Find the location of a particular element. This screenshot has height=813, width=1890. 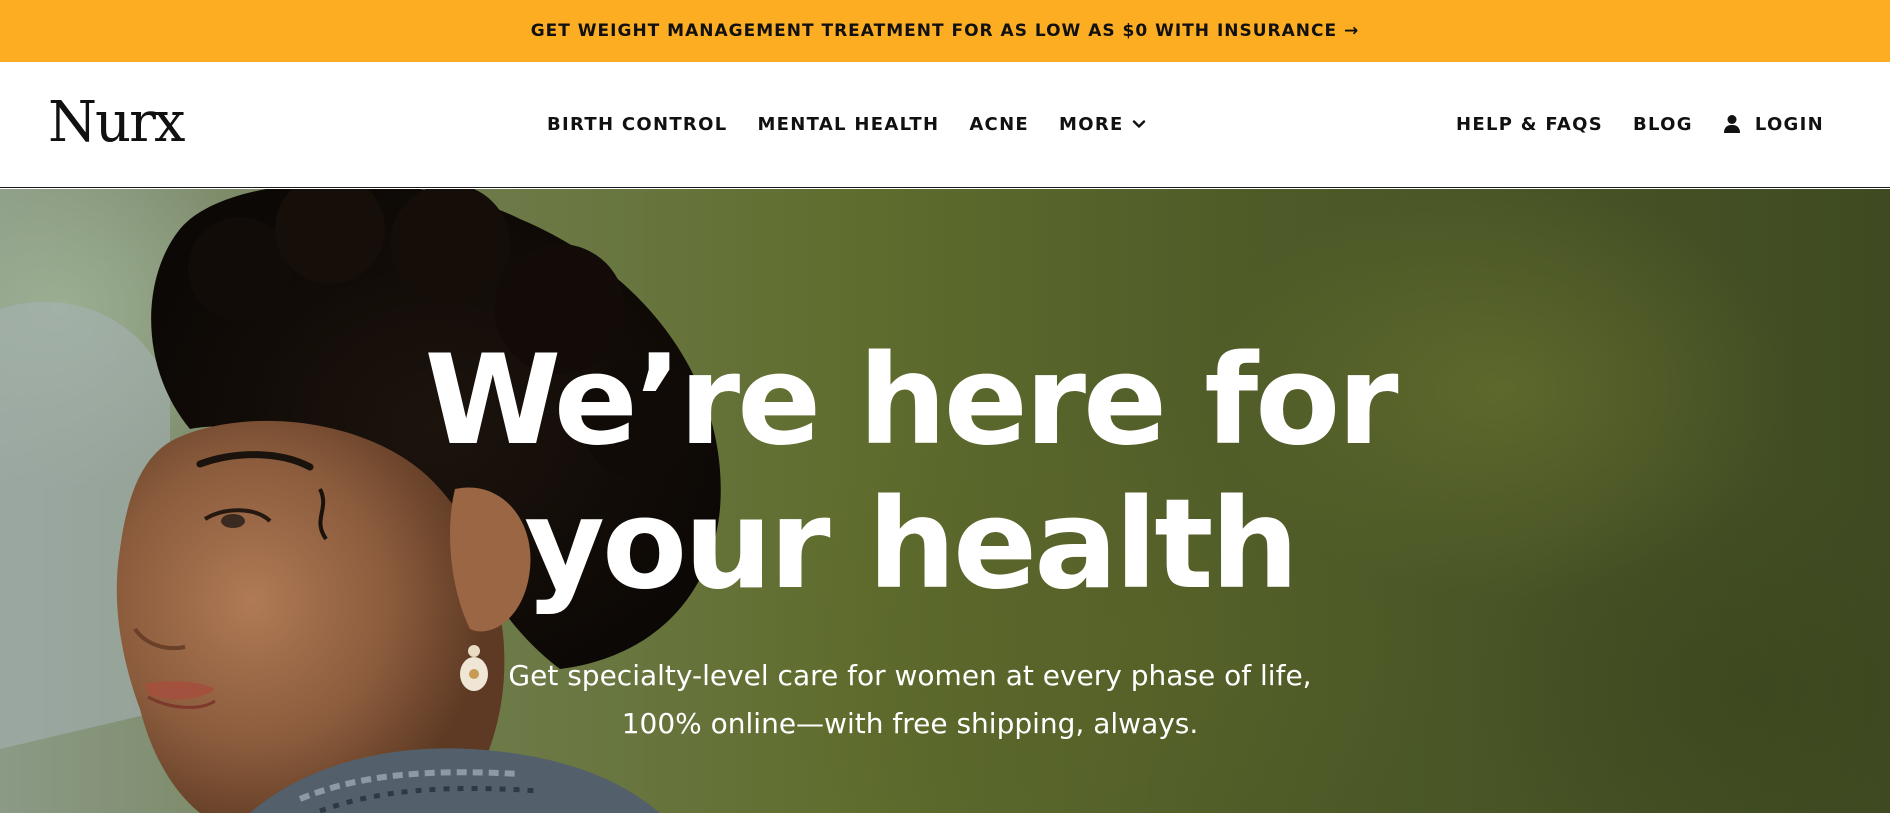

nav-mental-health-label: MENTAL HEALTH is located at coordinates (848, 124).